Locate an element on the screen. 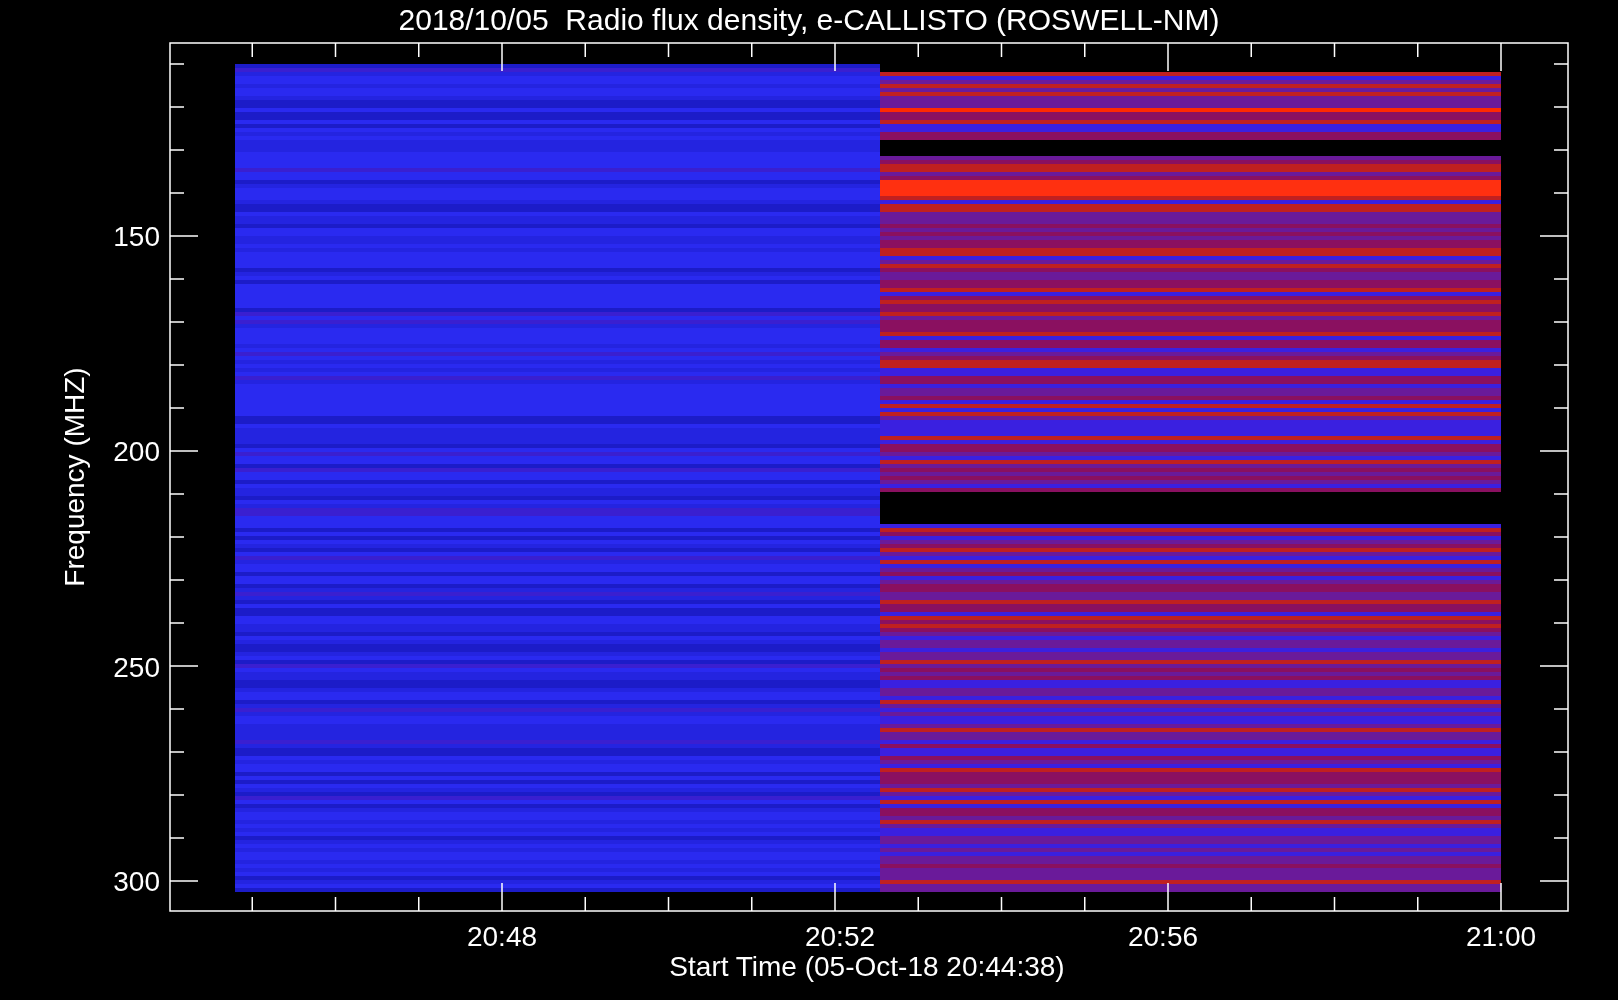  y-tick-label: 150 is located at coordinates (136, 236).